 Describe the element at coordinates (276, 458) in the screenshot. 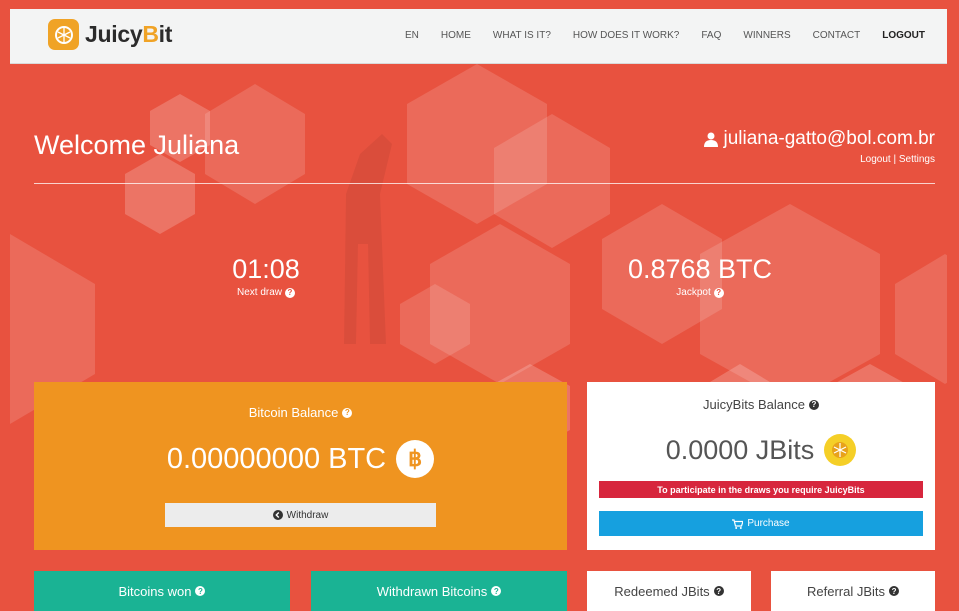

I see `bitcoin-balance-amount: 0.00000000 BTC` at that location.